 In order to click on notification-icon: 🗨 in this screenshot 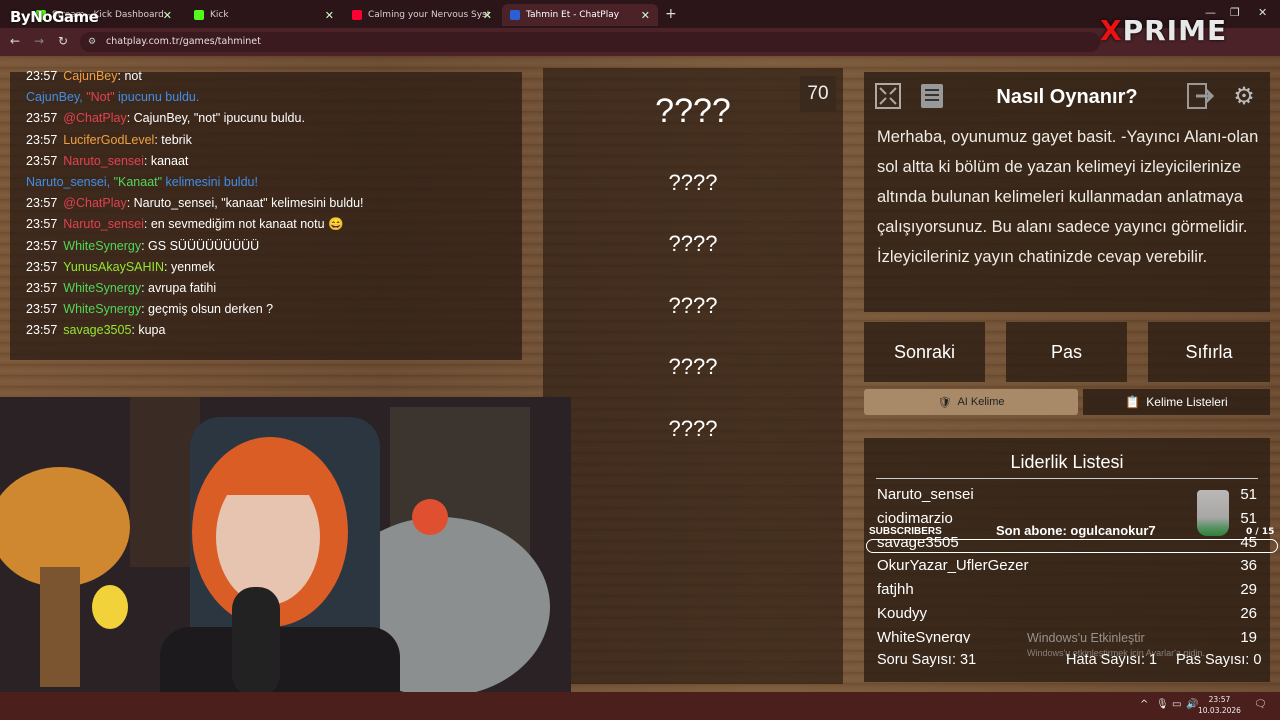, I will do `click(1260, 704)`.